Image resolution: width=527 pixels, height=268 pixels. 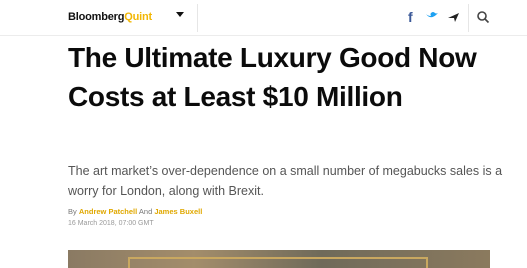 What do you see at coordinates (263, 18) in the screenshot?
I see `top-navigation-bar: BloombergQuint f` at bounding box center [263, 18].